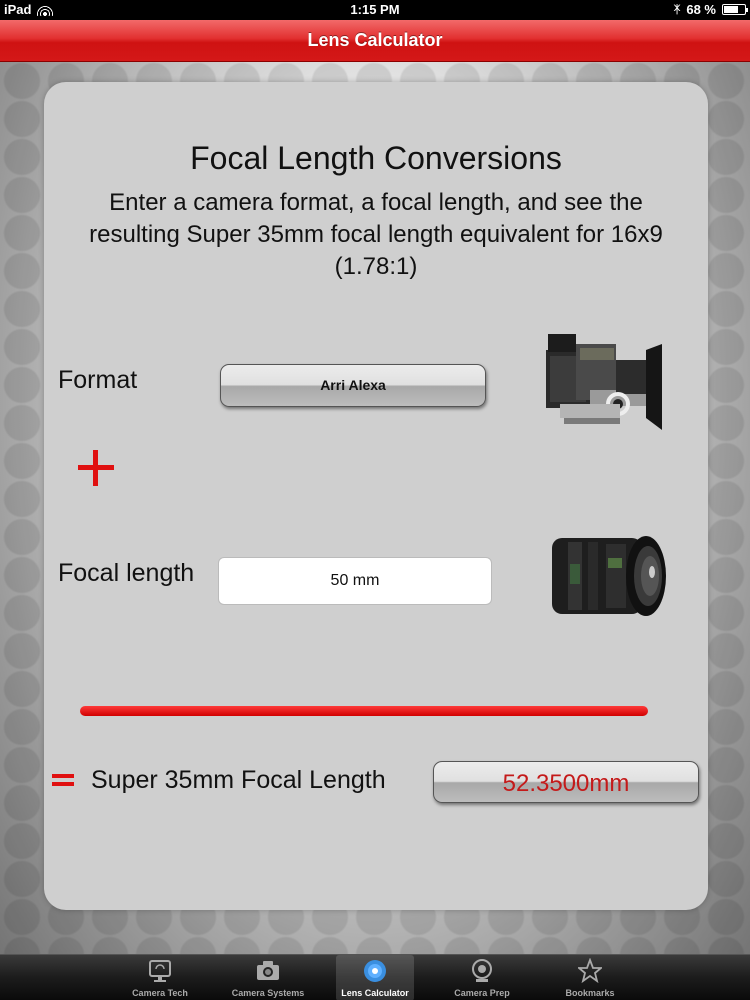  I want to click on nav-bar: Lens Calculator, so click(375, 41).